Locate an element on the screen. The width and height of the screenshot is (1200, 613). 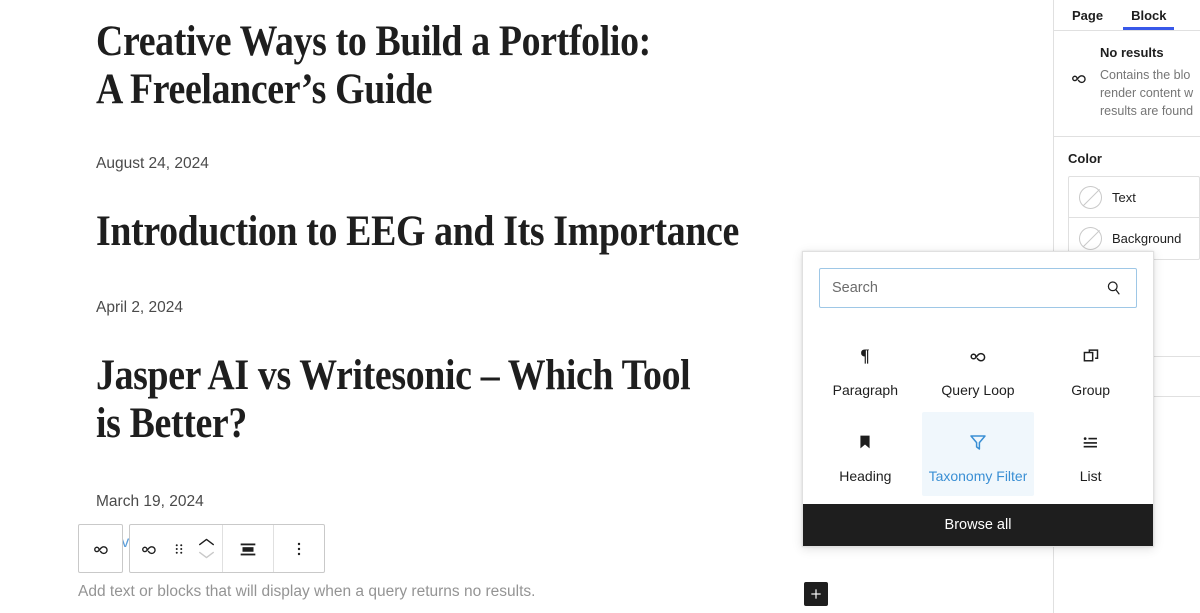
block-type-switcher-button is located at coordinates (149, 548).